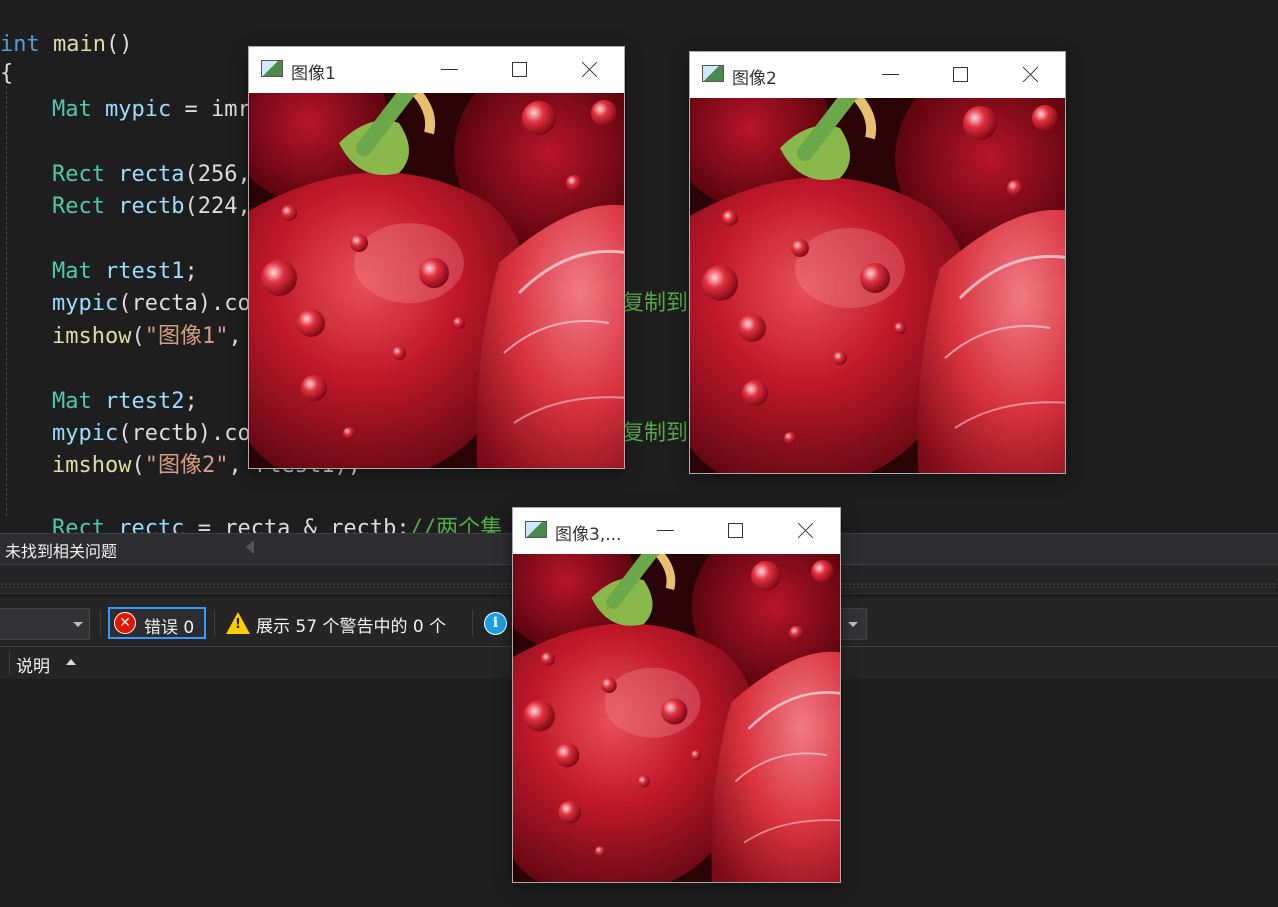 Image resolution: width=1278 pixels, height=907 pixels. I want to click on code-line: mypic(rectb).co, so click(151, 433).